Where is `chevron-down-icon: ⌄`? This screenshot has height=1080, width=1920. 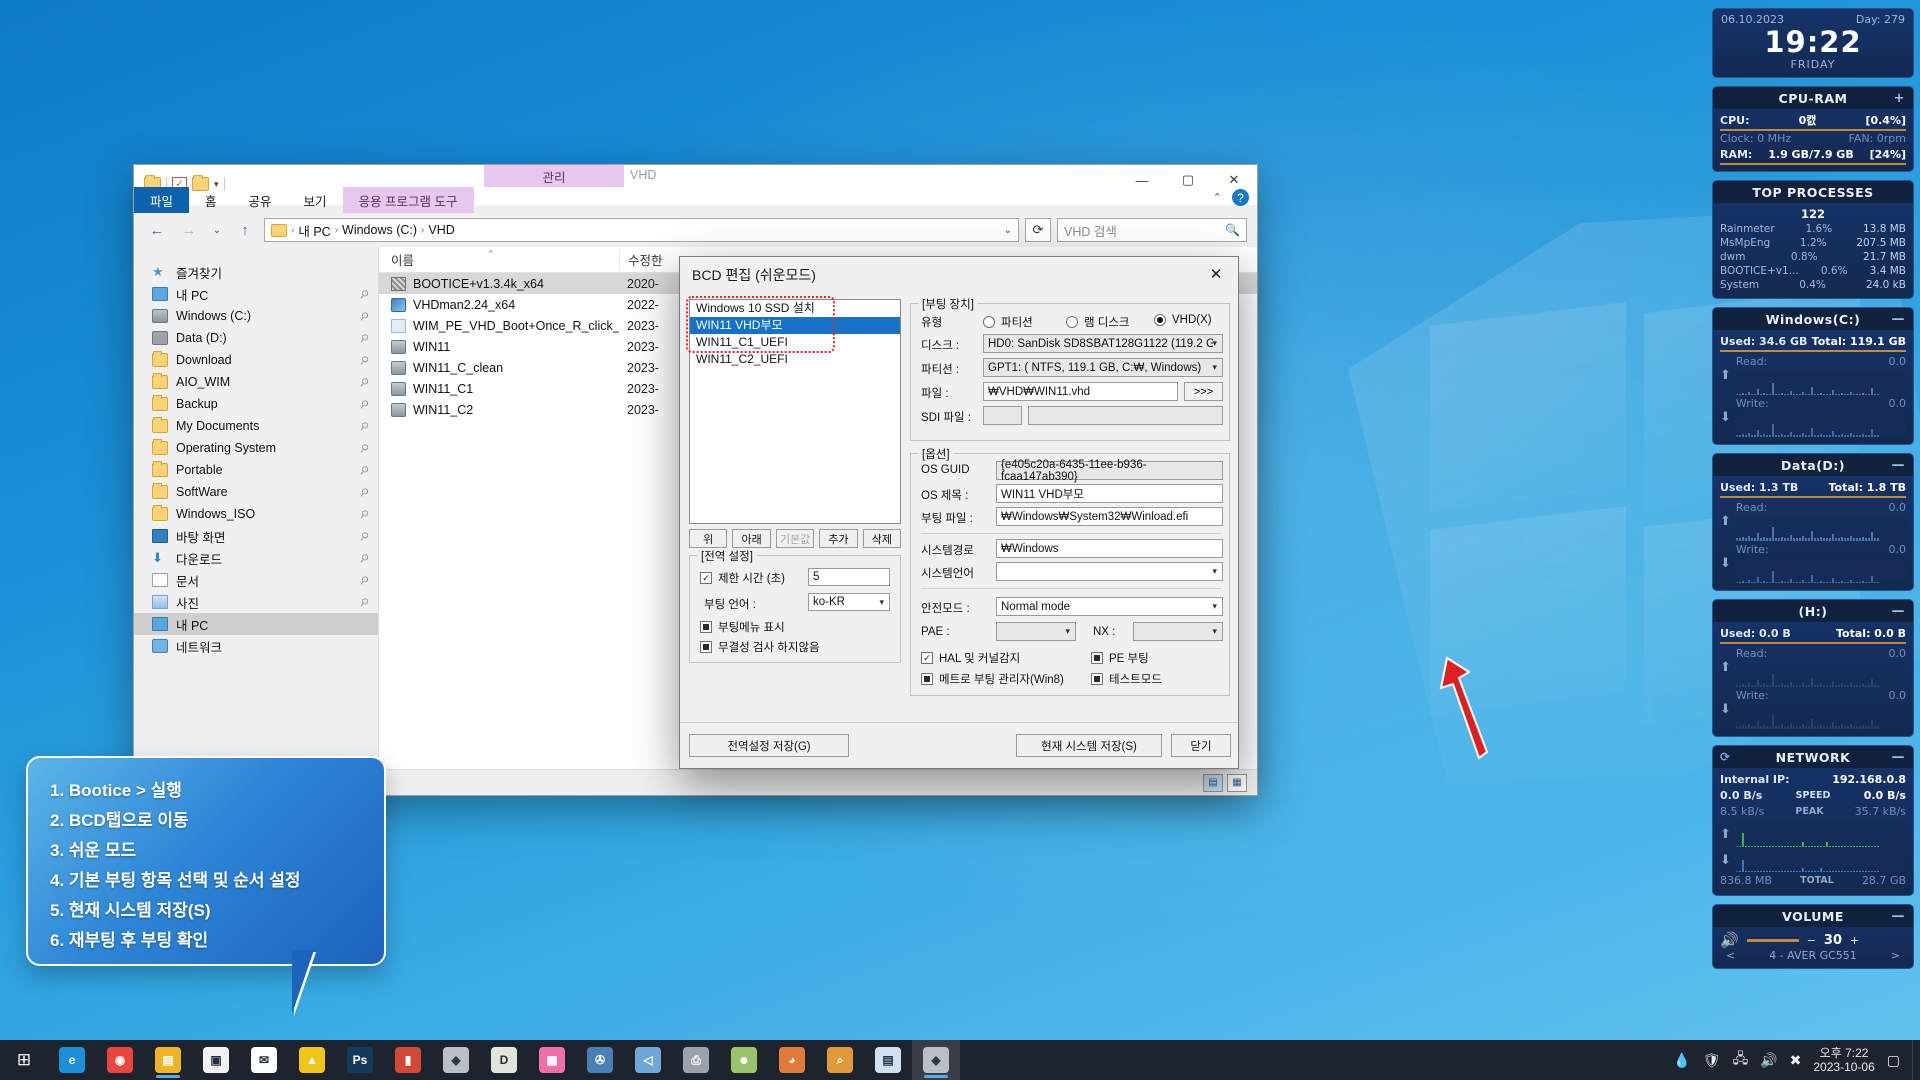
chevron-down-icon: ⌄ is located at coordinates (1008, 230).